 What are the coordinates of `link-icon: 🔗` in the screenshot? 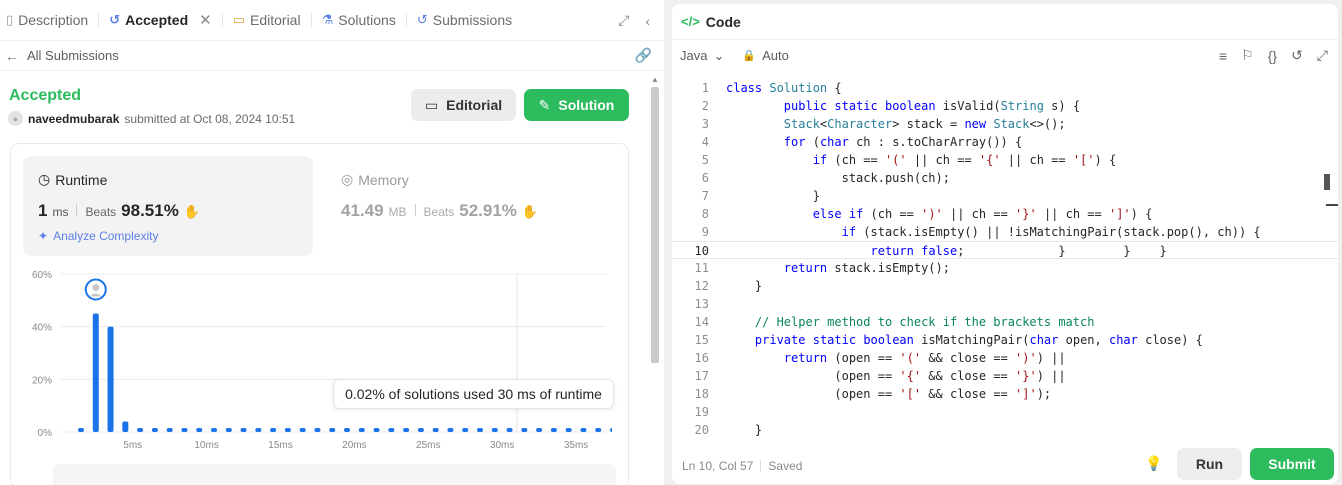 It's located at (643, 55).